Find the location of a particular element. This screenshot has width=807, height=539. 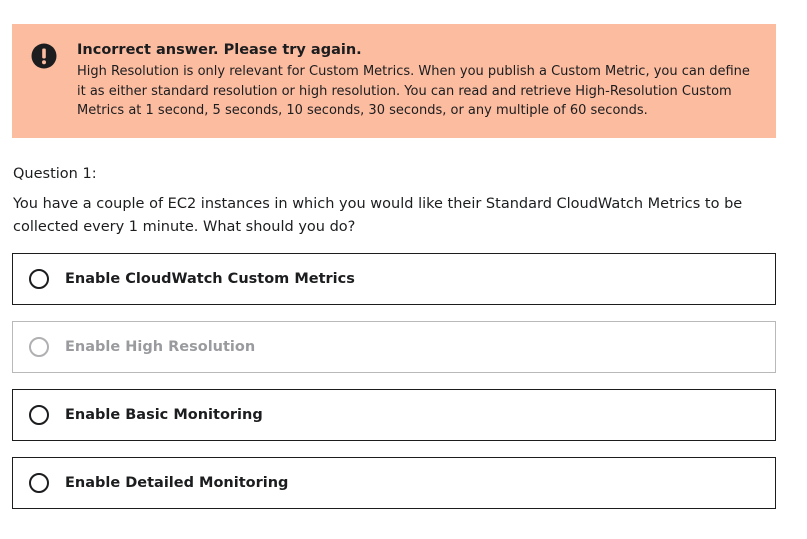

question-number: Question 1: is located at coordinates (55, 174).